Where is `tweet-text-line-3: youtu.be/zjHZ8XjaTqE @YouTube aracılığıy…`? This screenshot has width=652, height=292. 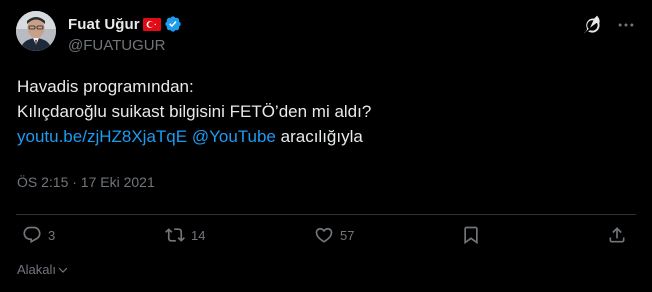 tweet-text-line-3: youtu.be/zjHZ8XjaTqE @YouTube aracılığıy… is located at coordinates (327, 136).